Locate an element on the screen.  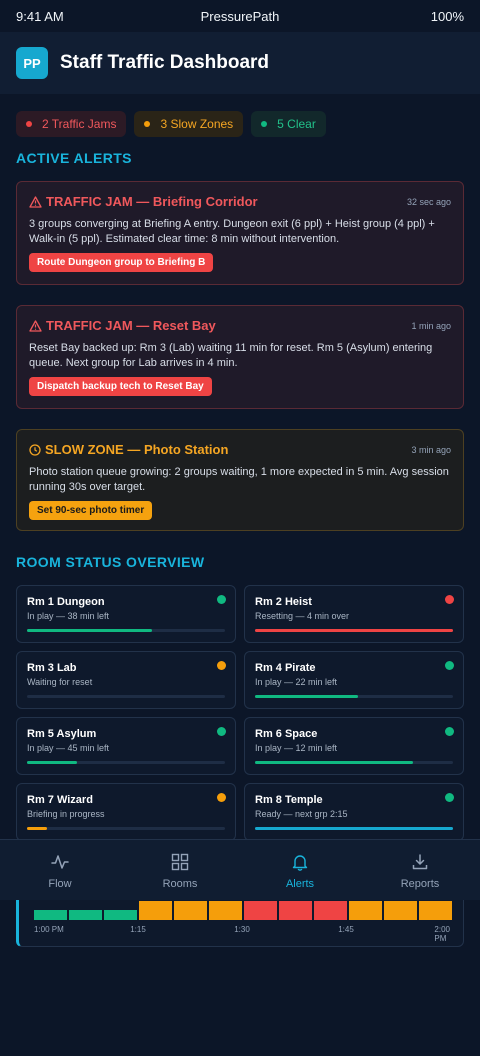
summary-pill-traffic-jams: 2 Traffic Jams is located at coordinates (71, 124).